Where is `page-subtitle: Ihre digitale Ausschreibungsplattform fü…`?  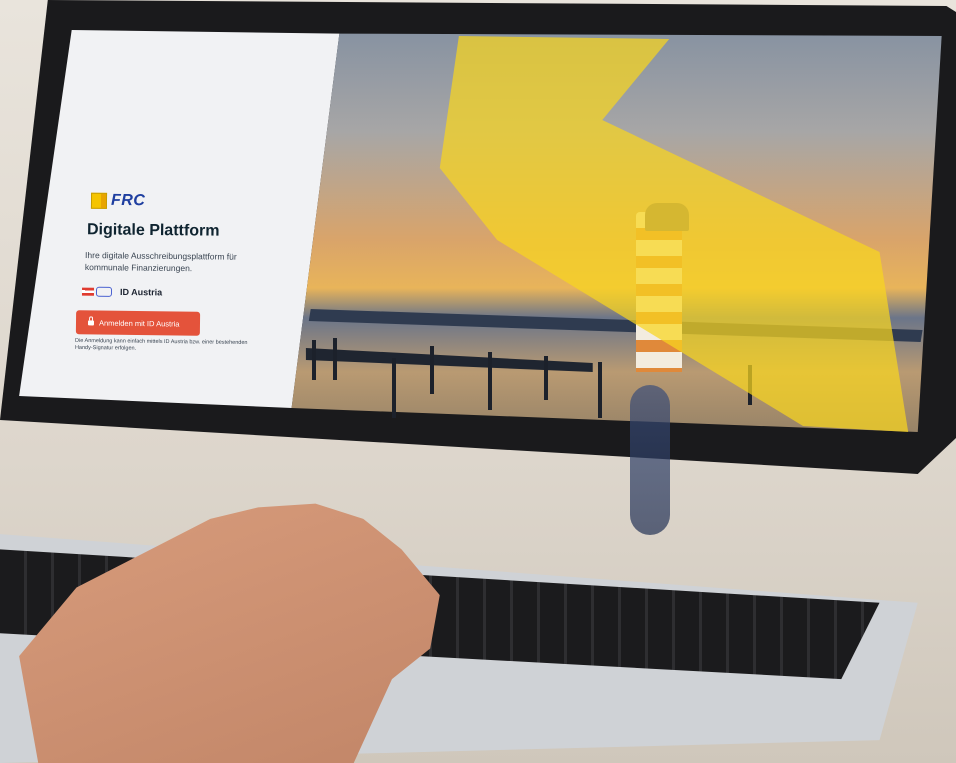 page-subtitle: Ihre digitale Ausschreibungsplattform fü… is located at coordinates (160, 262).